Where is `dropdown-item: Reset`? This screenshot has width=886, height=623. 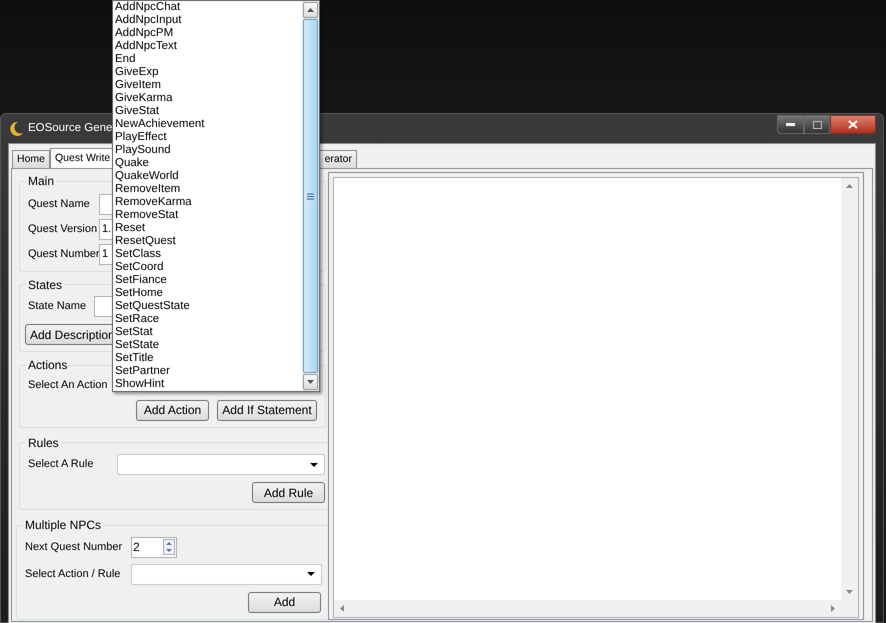
dropdown-item: Reset is located at coordinates (207, 228).